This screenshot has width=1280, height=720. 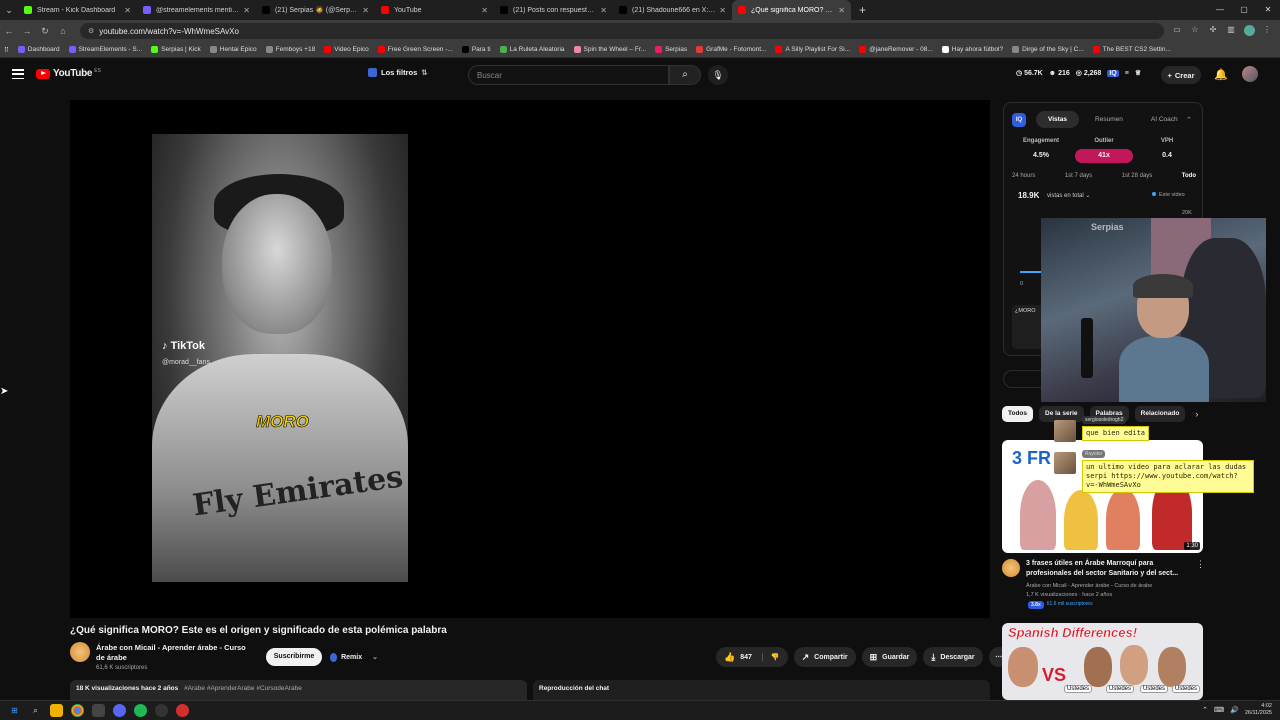 What do you see at coordinates (56, 710) in the screenshot?
I see `file-explorer-icon` at bounding box center [56, 710].